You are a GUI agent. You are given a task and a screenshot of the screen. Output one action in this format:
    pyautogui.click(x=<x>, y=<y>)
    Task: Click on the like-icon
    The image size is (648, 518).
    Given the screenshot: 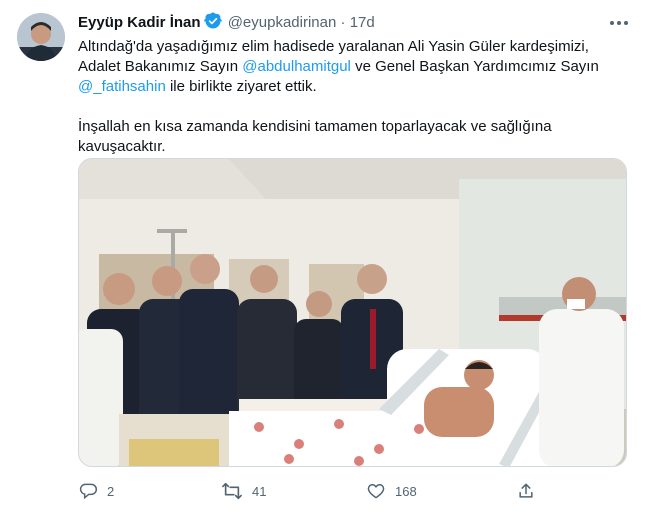 What is the action you would take?
    pyautogui.click(x=376, y=491)
    